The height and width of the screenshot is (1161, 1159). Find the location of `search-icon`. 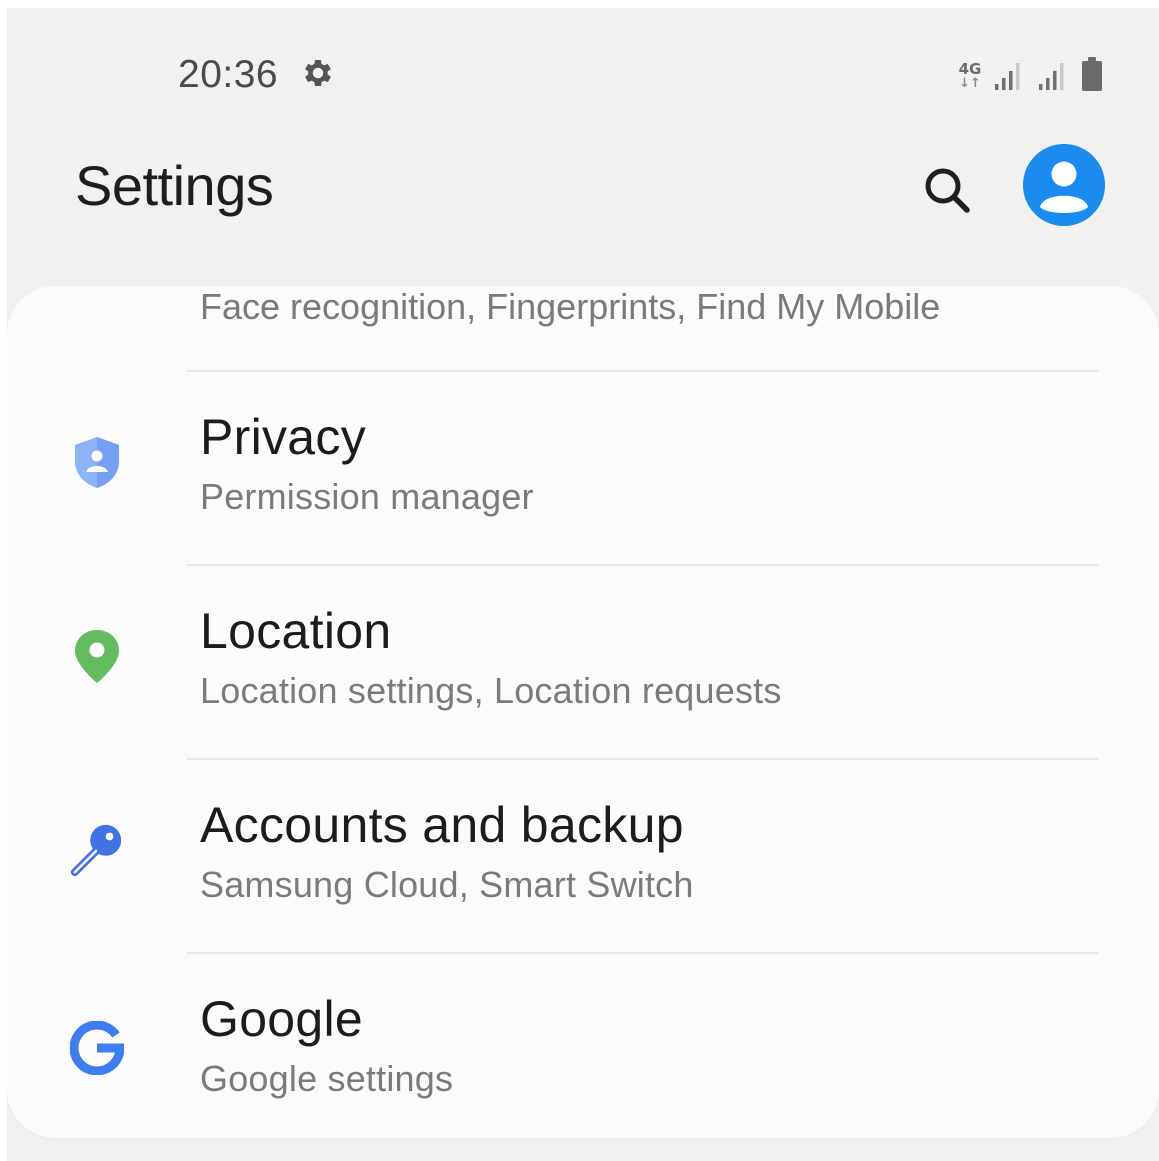

search-icon is located at coordinates (947, 190).